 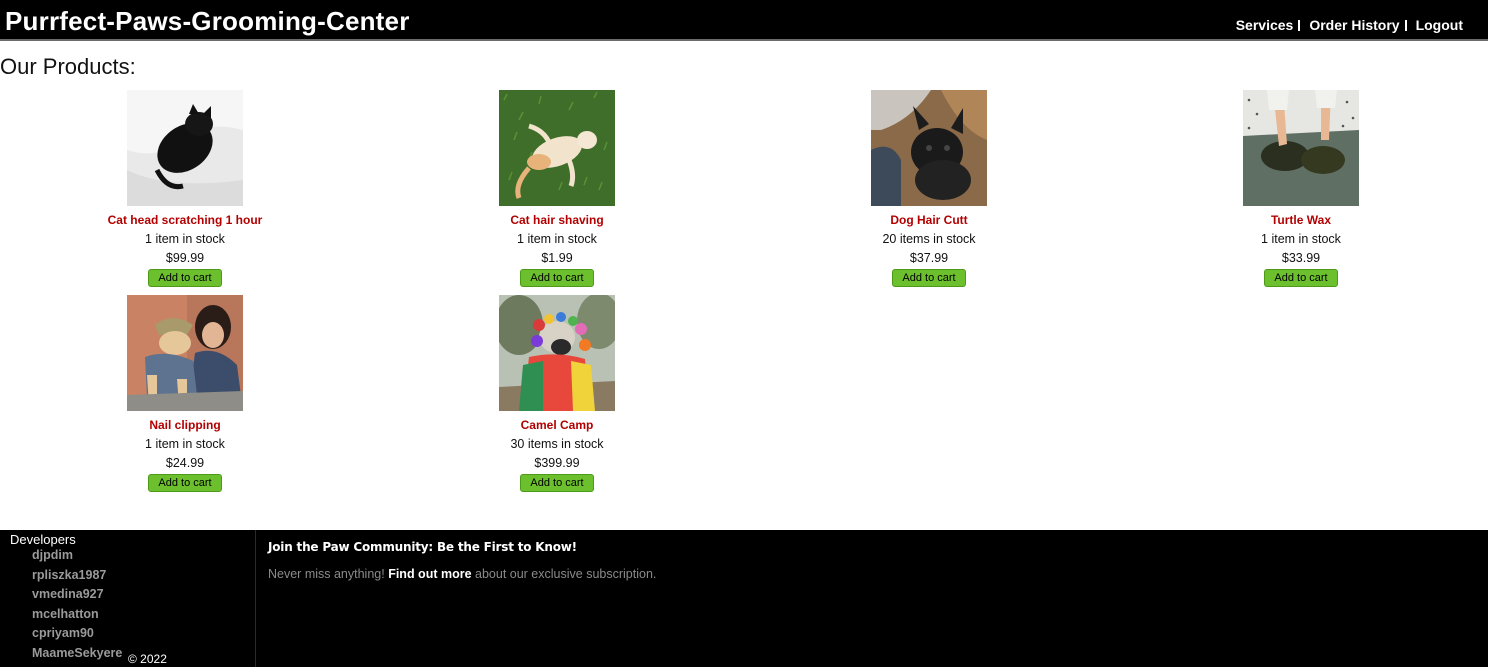 What do you see at coordinates (557, 425) in the screenshot?
I see `product-name: Camel Camp` at bounding box center [557, 425].